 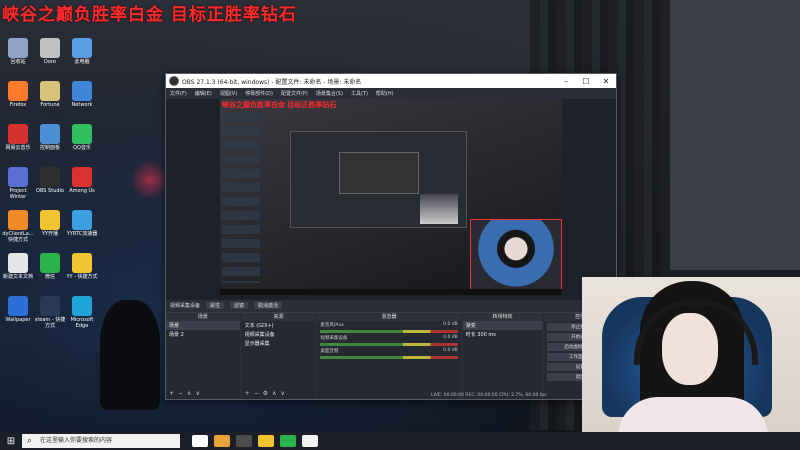 I want to click on desktop-icon-label: Fortune, so click(x=50, y=105).